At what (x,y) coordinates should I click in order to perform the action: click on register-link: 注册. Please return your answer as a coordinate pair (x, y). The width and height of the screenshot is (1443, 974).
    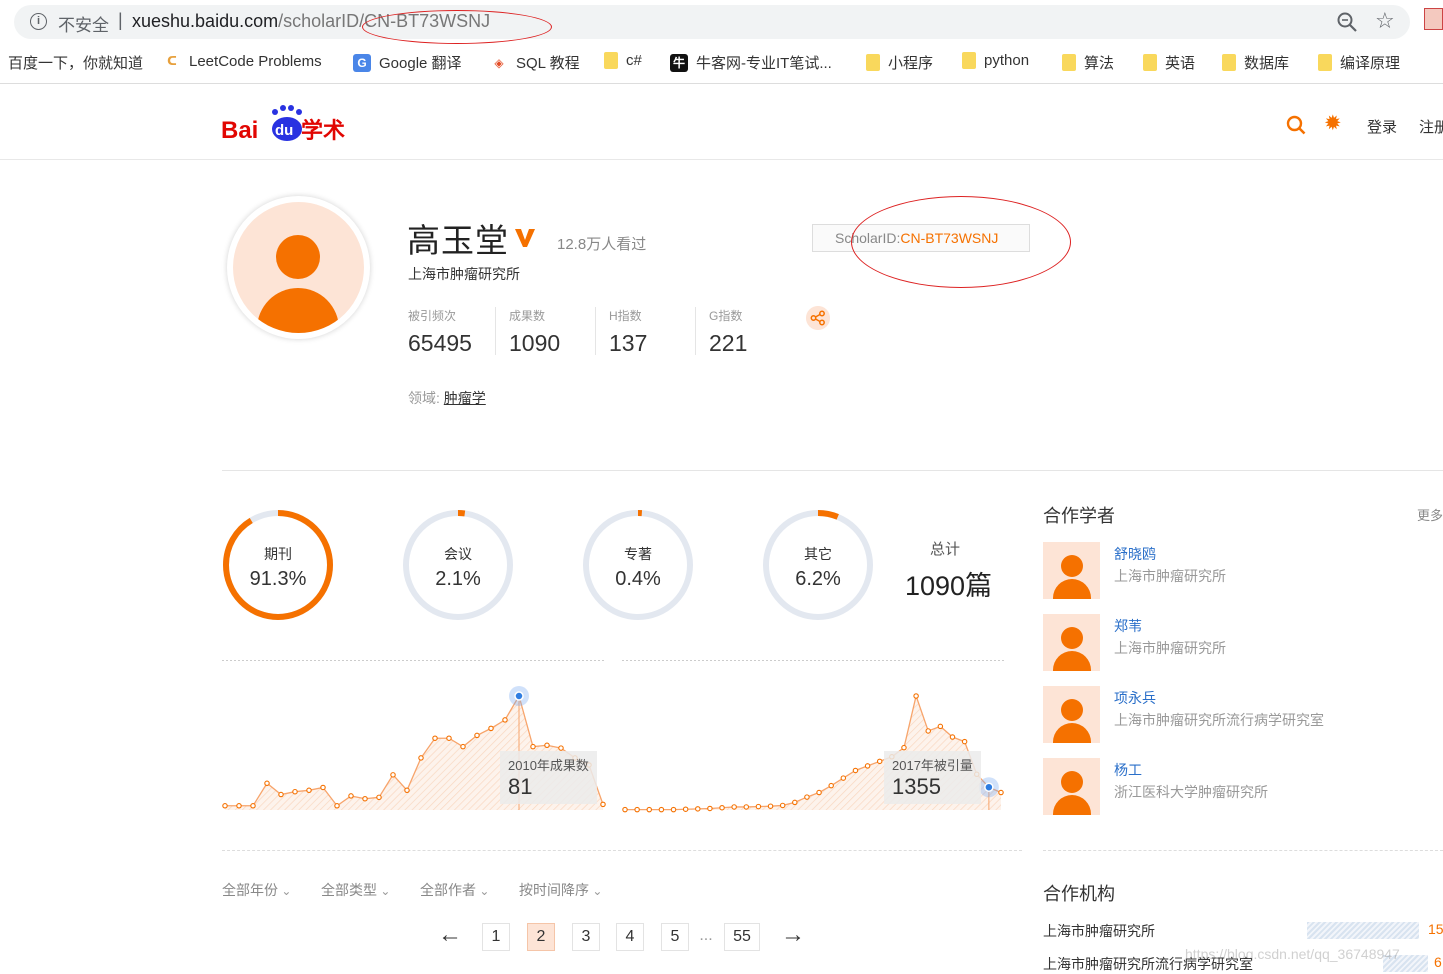
    Looking at the image, I should click on (1431, 126).